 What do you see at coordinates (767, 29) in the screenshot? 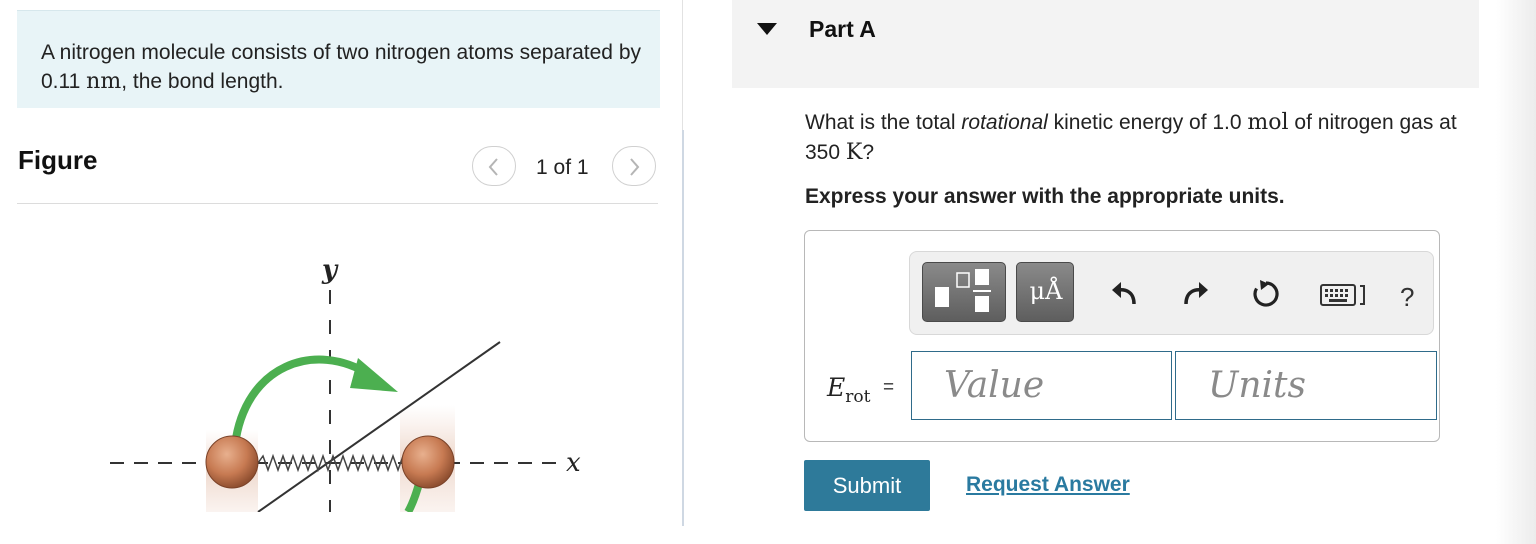
I see `caret-down-icon` at bounding box center [767, 29].